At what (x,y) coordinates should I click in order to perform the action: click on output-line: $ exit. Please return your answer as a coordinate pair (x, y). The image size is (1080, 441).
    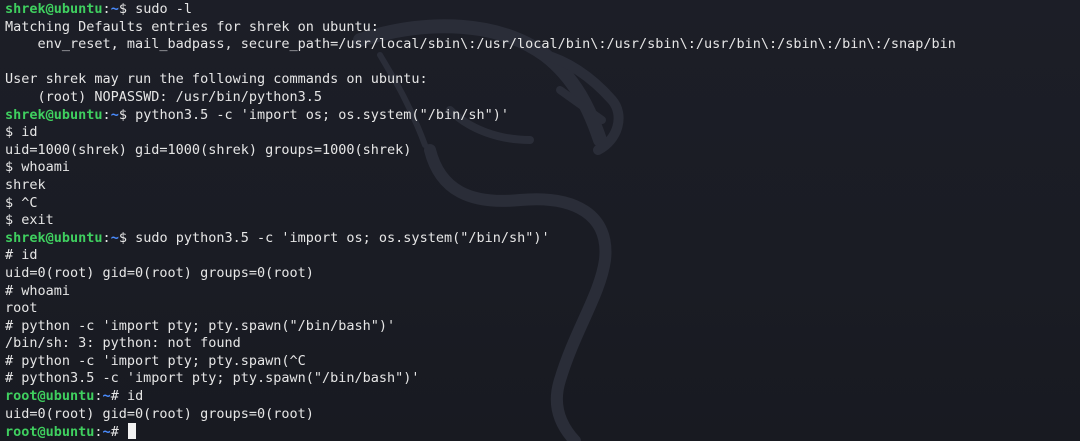
    Looking at the image, I should click on (542, 221).